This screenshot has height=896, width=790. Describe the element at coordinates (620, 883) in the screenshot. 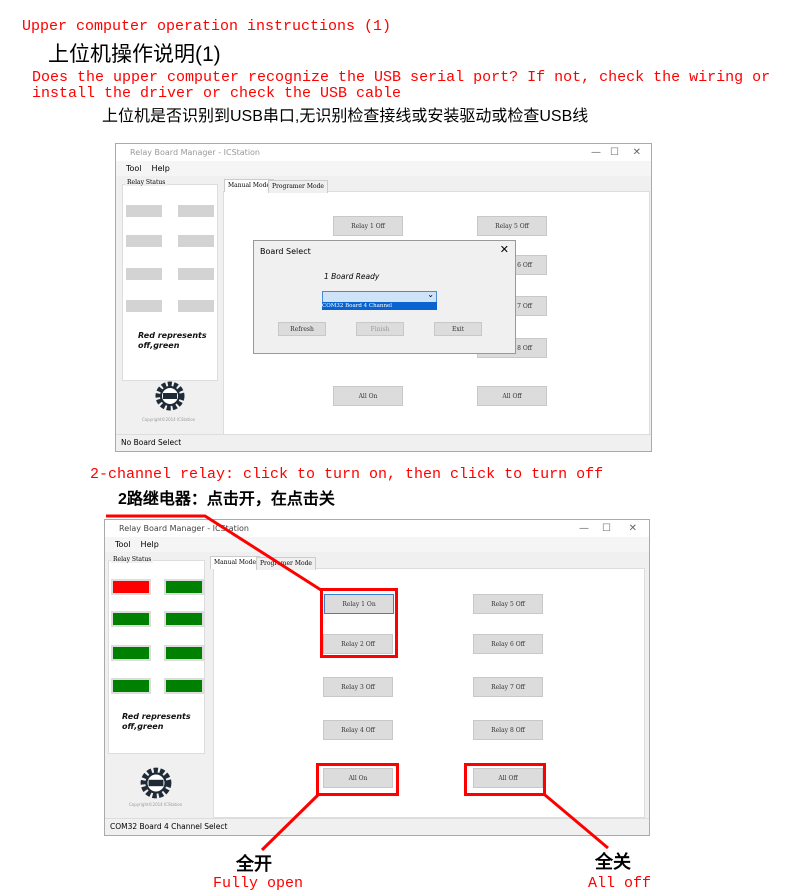

I see `all-off-label-en: All off` at that location.